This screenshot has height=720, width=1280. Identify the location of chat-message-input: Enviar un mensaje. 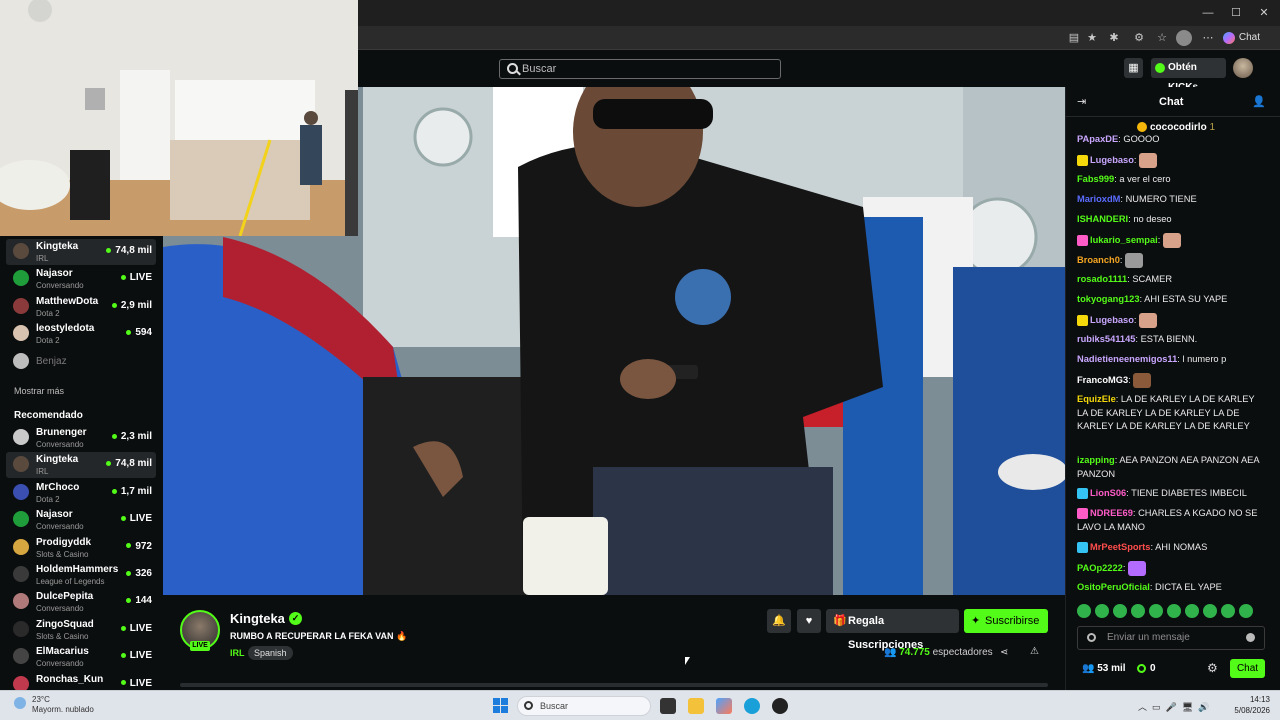
(1171, 638).